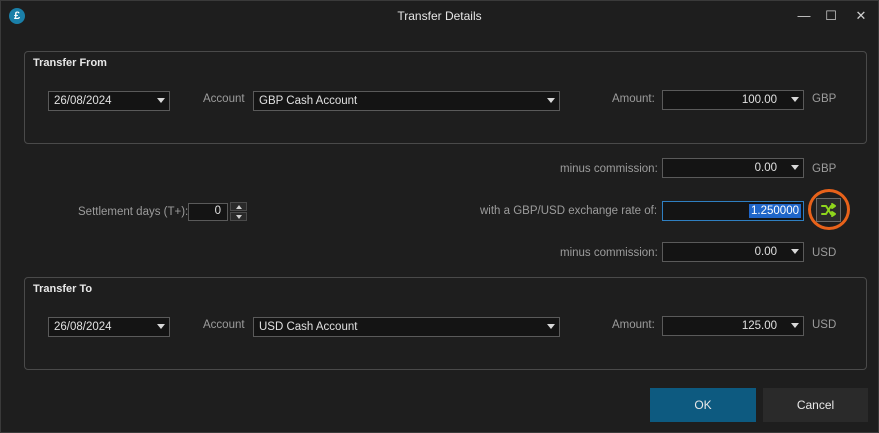 The image size is (879, 433). I want to click on to-date-value: 26/08/2024, so click(83, 327).